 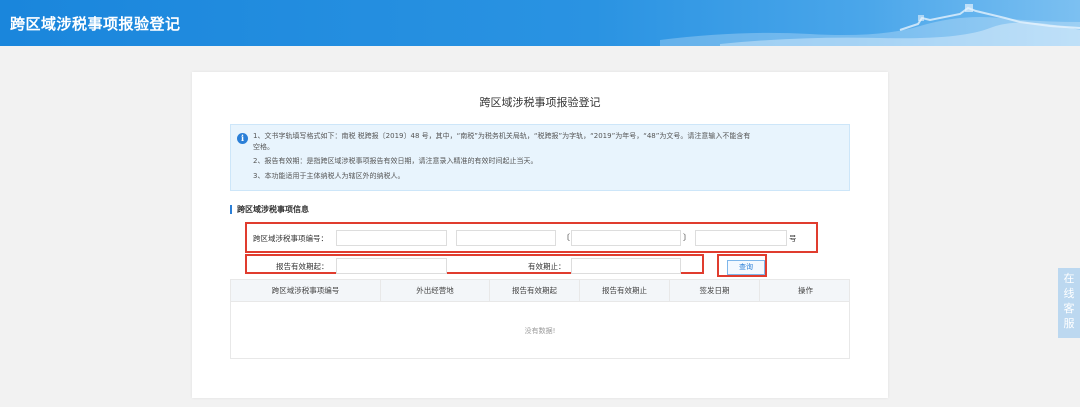 What do you see at coordinates (566, 237) in the screenshot?
I see `bracket-open: 〔` at bounding box center [566, 237].